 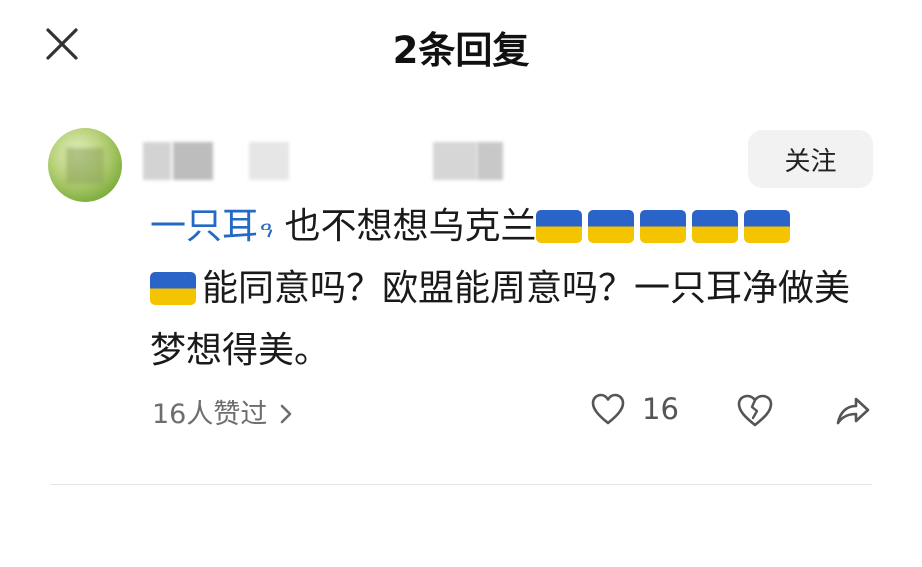 I want to click on mention-name: 一只耳, so click(x=204, y=226).